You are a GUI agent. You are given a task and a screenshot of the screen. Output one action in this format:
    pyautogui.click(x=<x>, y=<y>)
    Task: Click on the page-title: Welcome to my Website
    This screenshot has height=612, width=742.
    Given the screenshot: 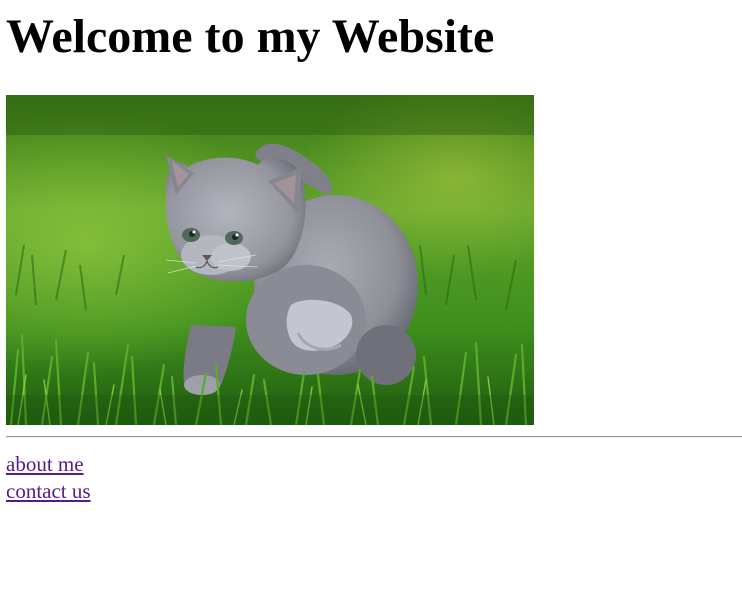 What is the action you would take?
    pyautogui.click(x=250, y=36)
    